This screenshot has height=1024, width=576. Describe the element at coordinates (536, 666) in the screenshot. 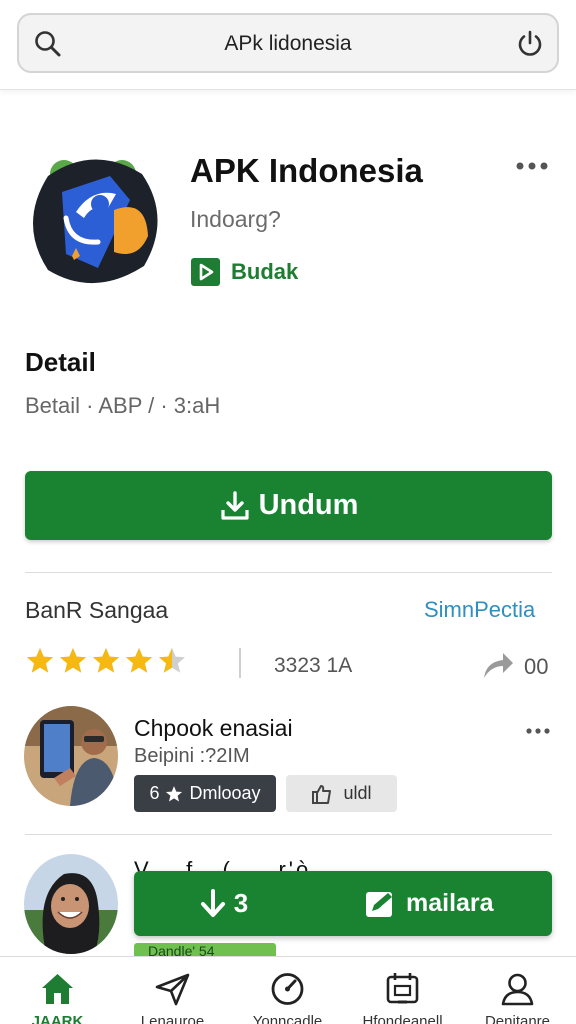

I see `share-count: 00` at that location.